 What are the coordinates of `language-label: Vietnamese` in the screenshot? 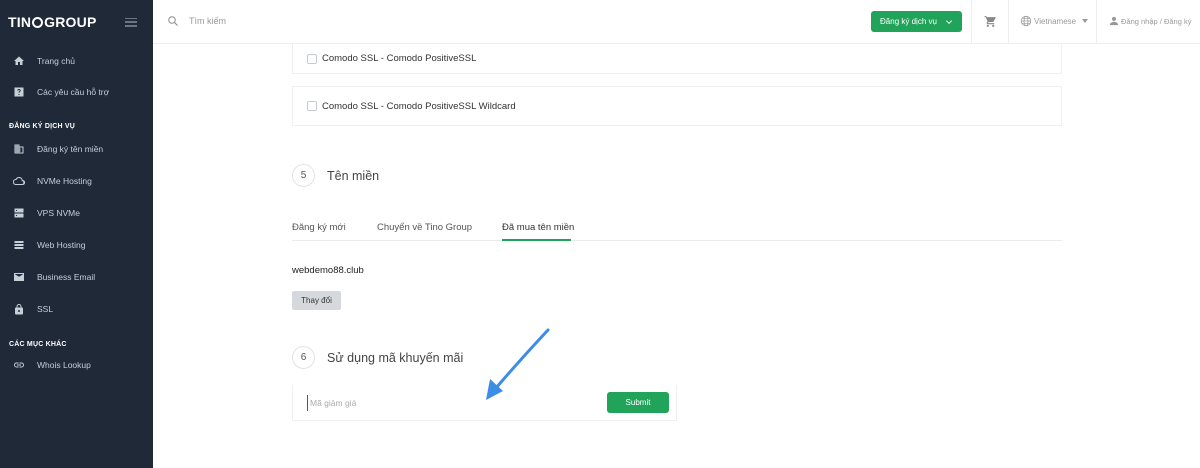 It's located at (1055, 21).